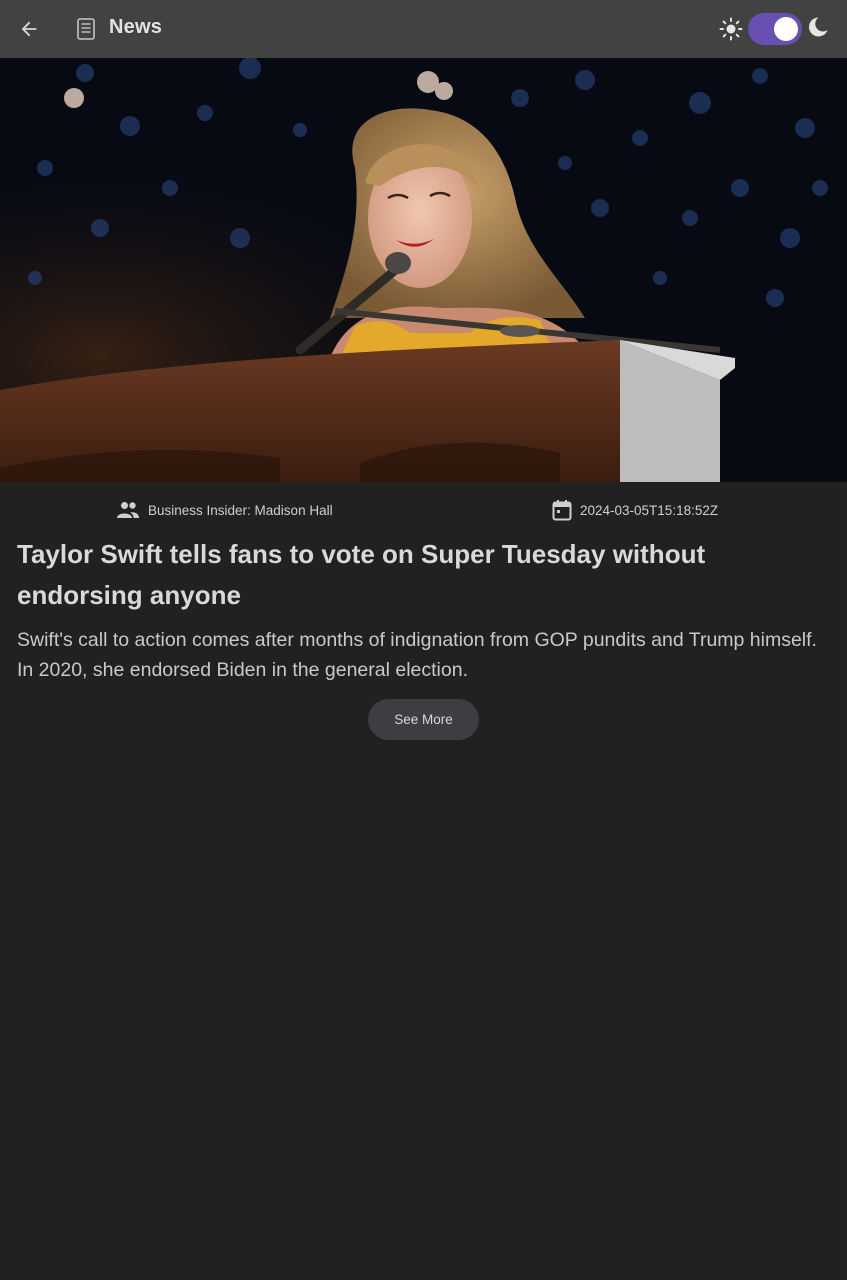 The height and width of the screenshot is (1280, 847). I want to click on article-date: 2024-03-05T15:18:52Z, so click(635, 510).